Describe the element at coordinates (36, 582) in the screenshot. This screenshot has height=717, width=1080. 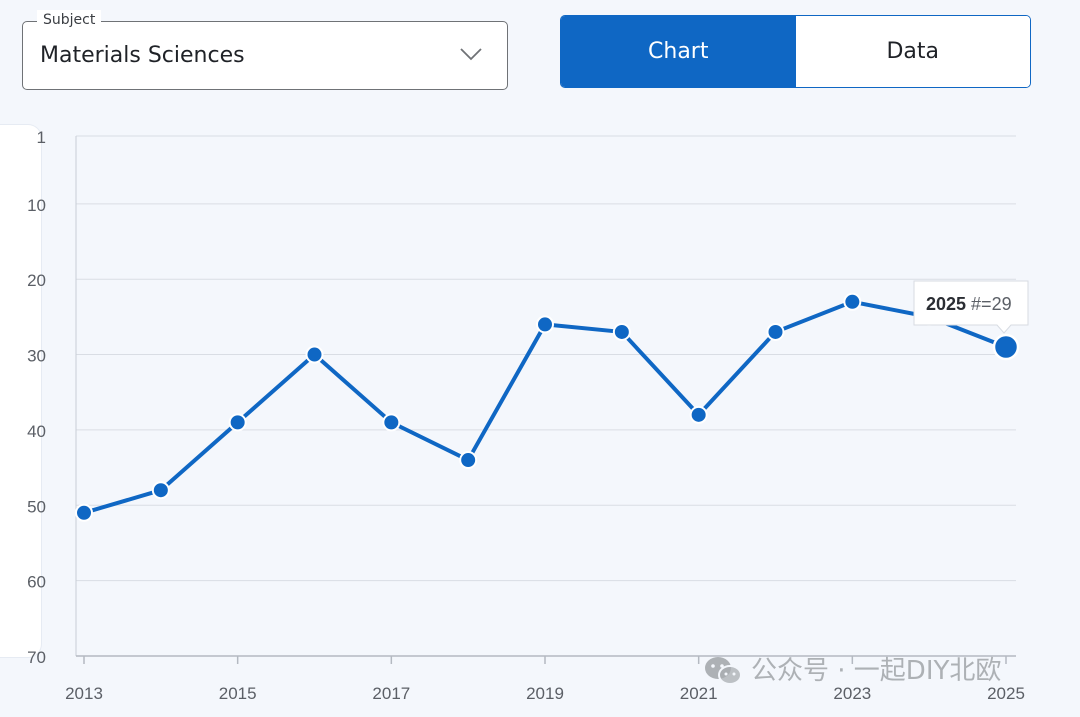
I see `y-tick-label: 60` at that location.